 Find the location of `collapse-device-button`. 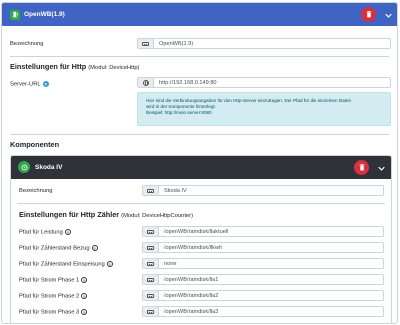

collapse-device-button is located at coordinates (388, 15).